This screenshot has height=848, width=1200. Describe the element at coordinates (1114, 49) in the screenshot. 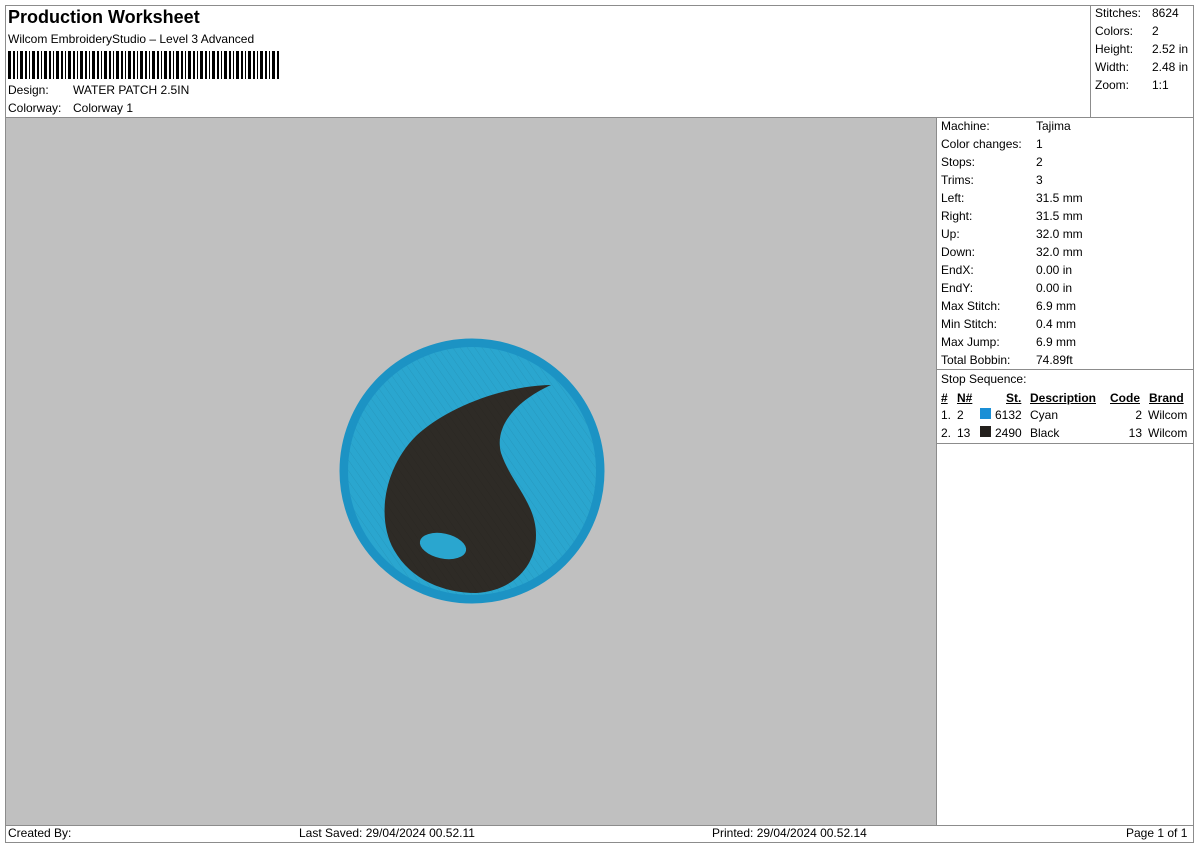

I see `height-label: Height:` at that location.